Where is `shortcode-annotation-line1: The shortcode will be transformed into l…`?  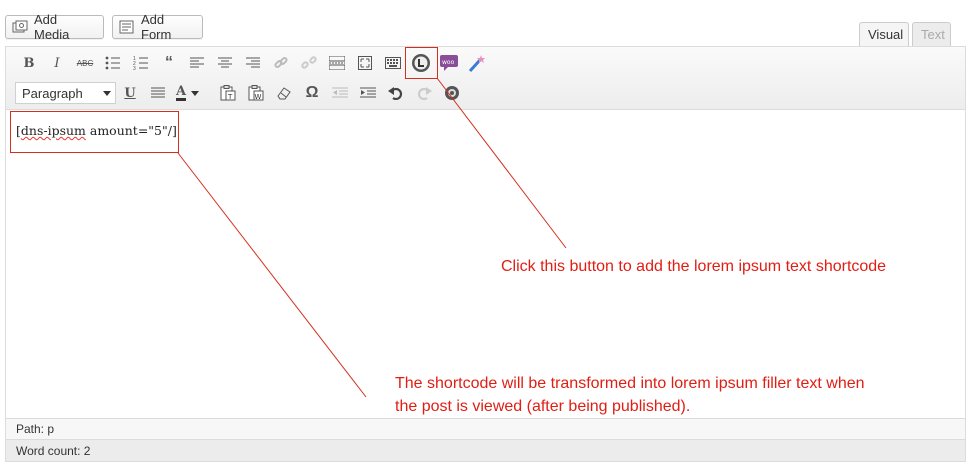 shortcode-annotation-line1: The shortcode will be transformed into l… is located at coordinates (630, 383).